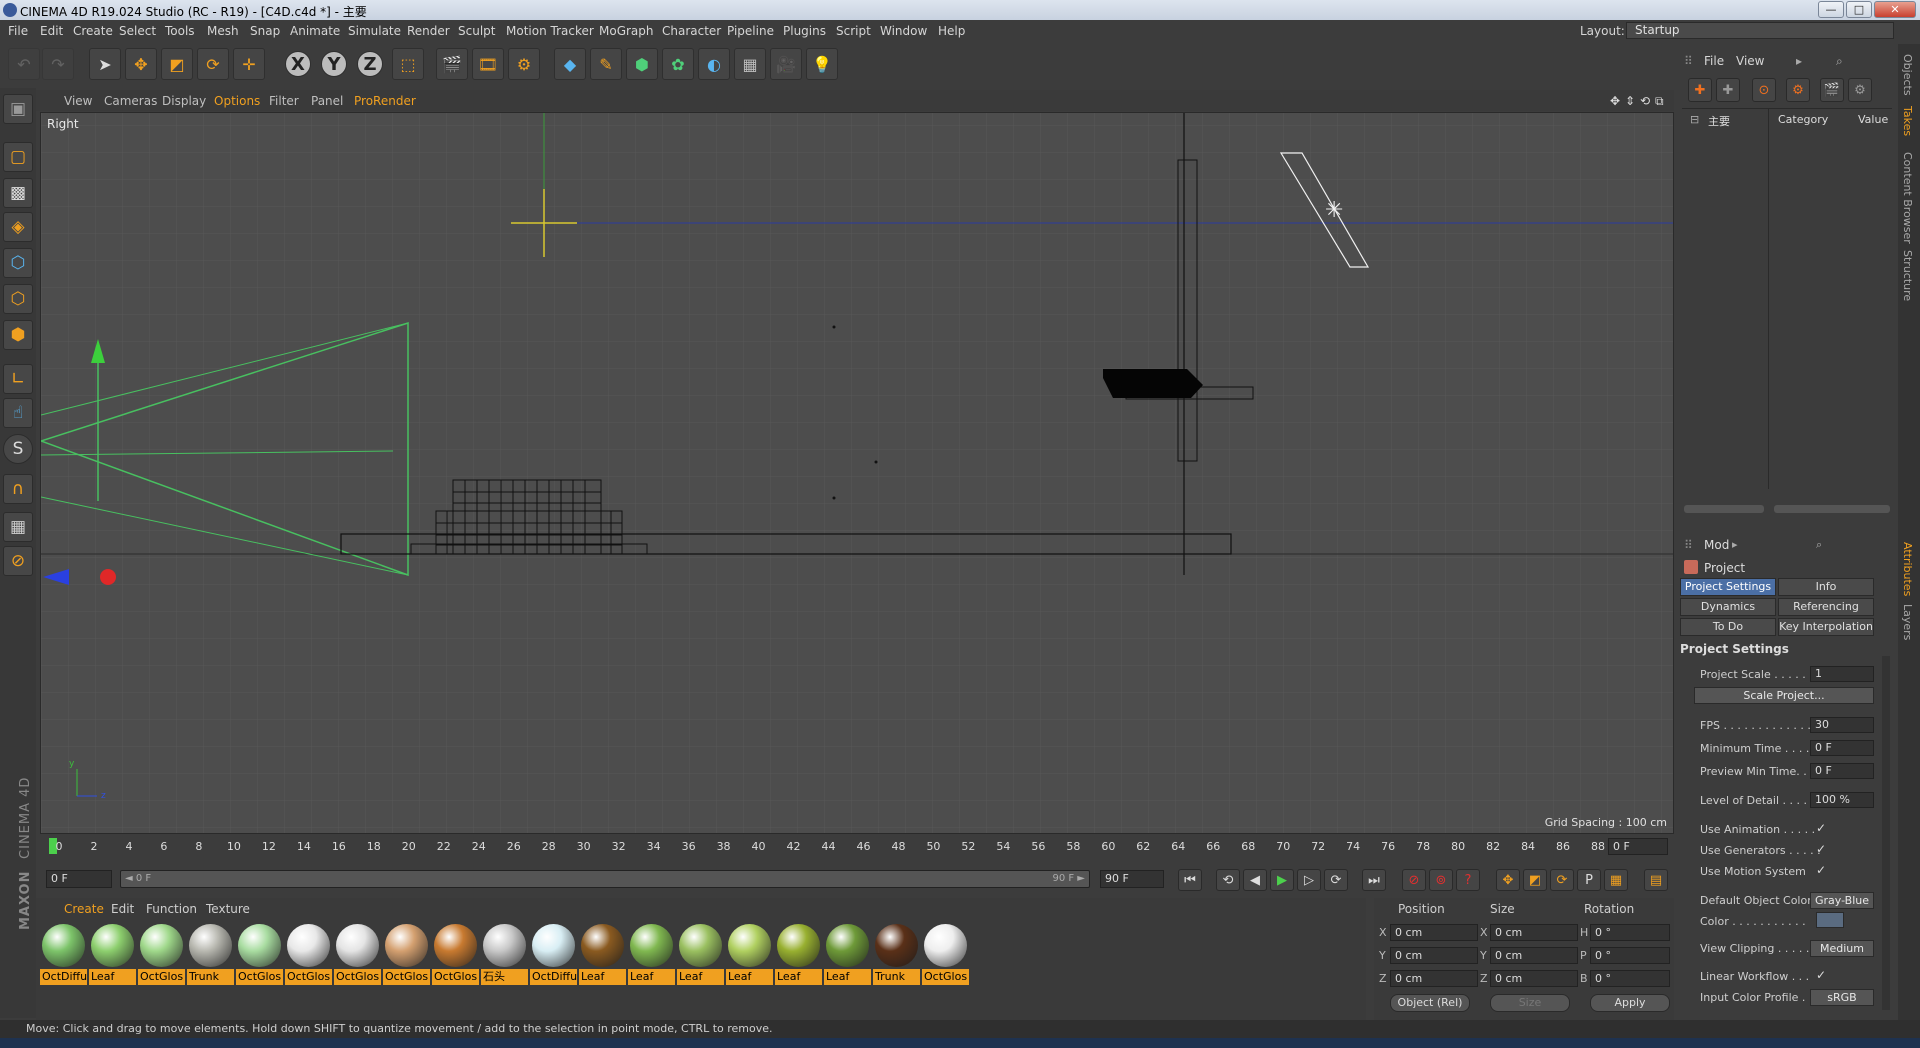  Describe the element at coordinates (84, 909) in the screenshot. I see `mat-menu-create: Create` at that location.